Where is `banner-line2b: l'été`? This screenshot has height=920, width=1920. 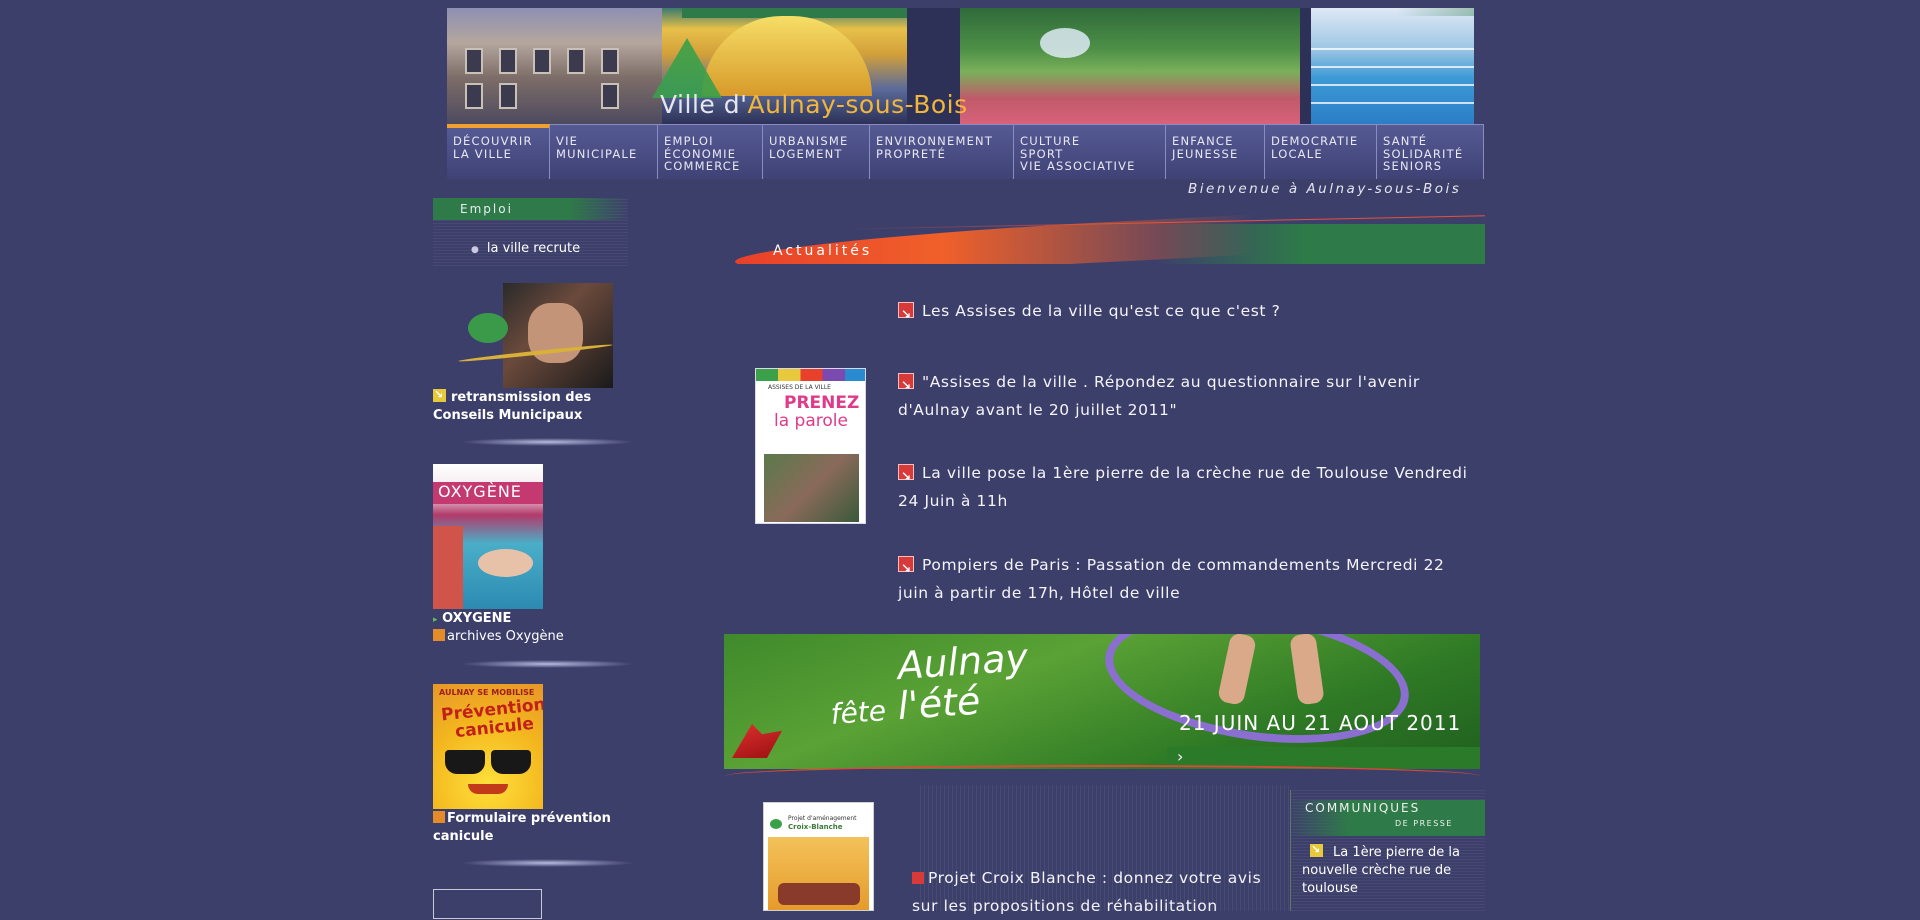
banner-line2b: l'été is located at coordinates (939, 703).